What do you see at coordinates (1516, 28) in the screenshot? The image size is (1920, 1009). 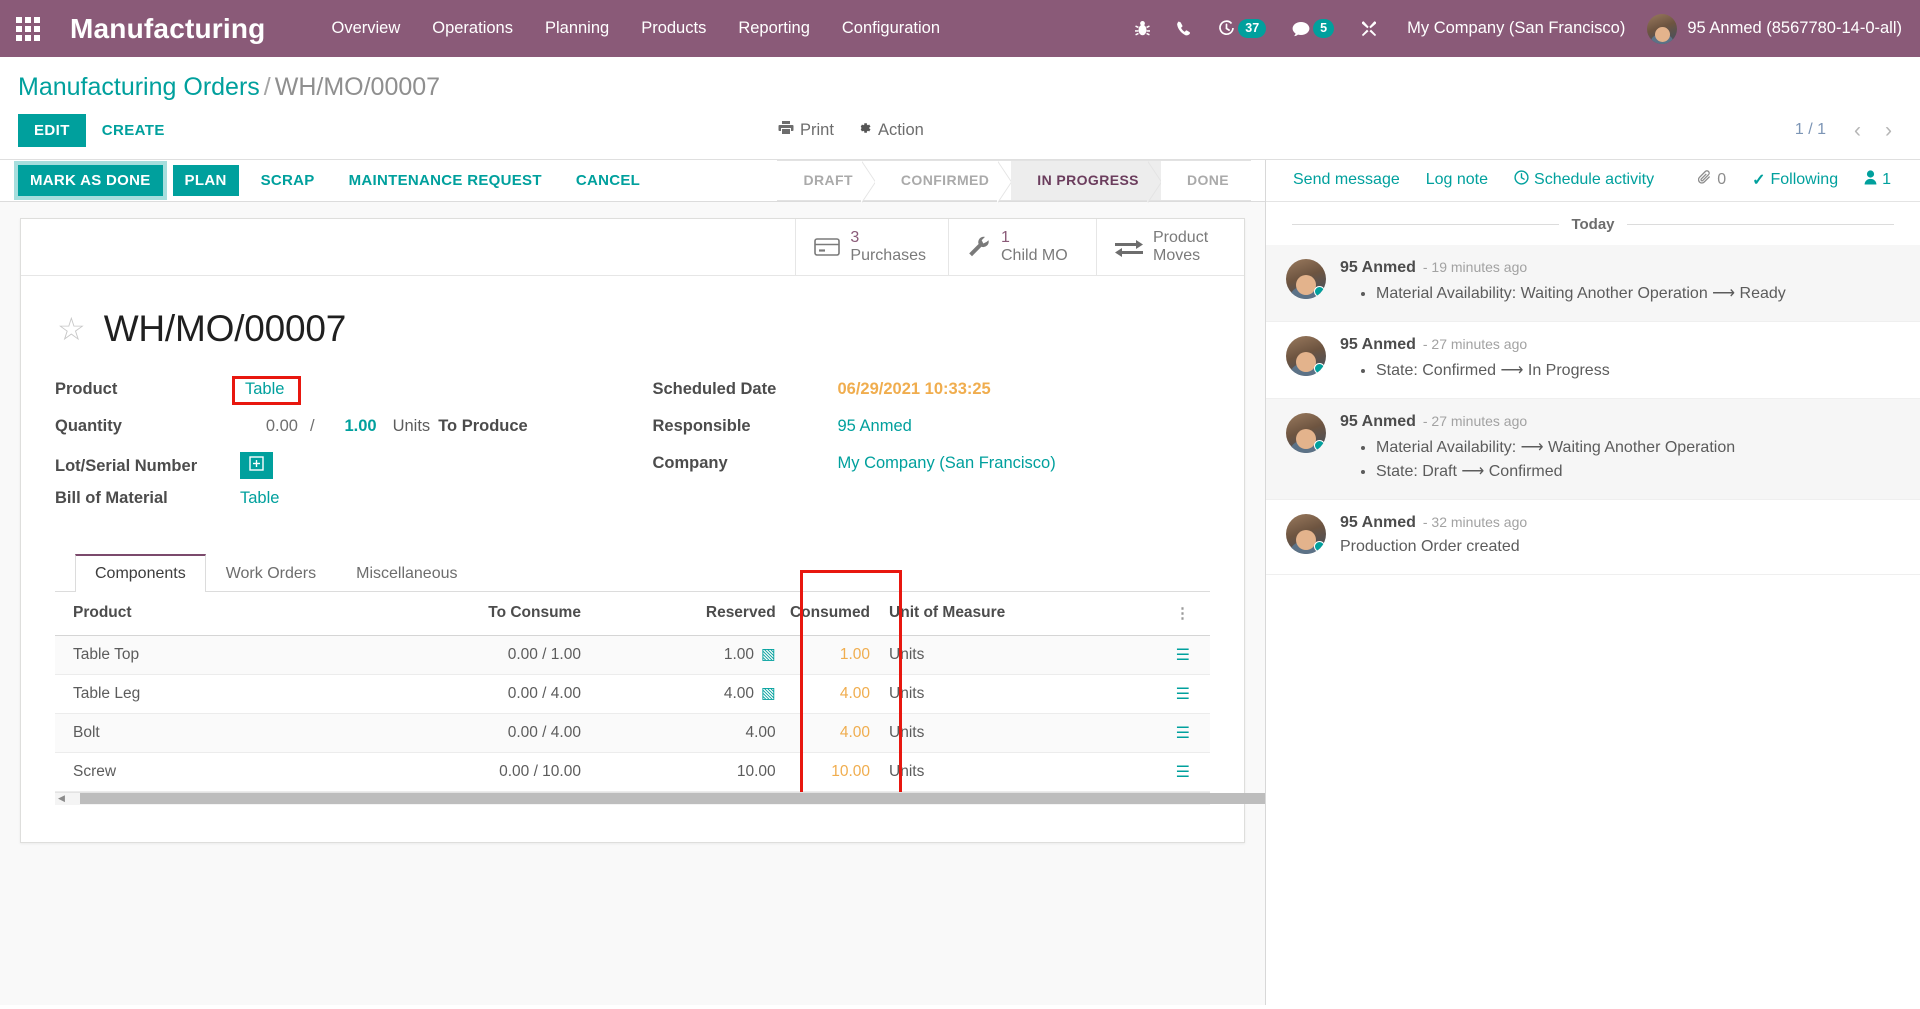 I see `company-selector: My Company (San Francisco)` at bounding box center [1516, 28].